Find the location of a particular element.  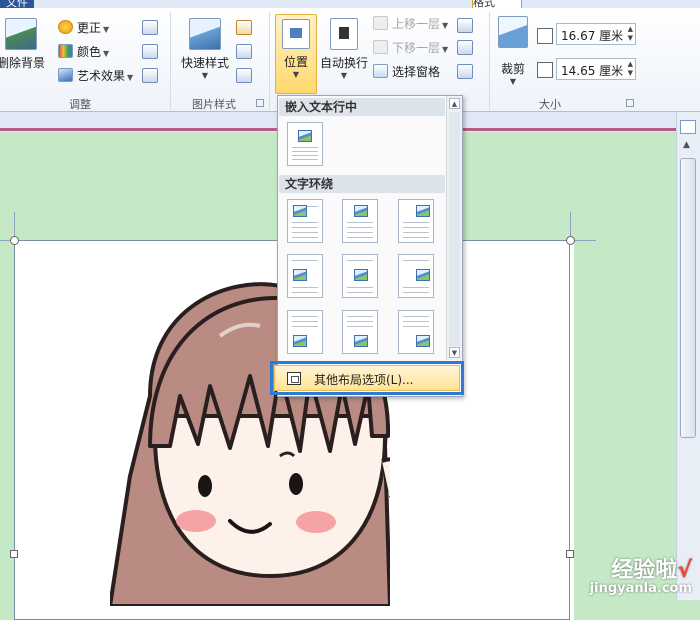

color-button: 颜色 ▼ is located at coordinates (83, 52).